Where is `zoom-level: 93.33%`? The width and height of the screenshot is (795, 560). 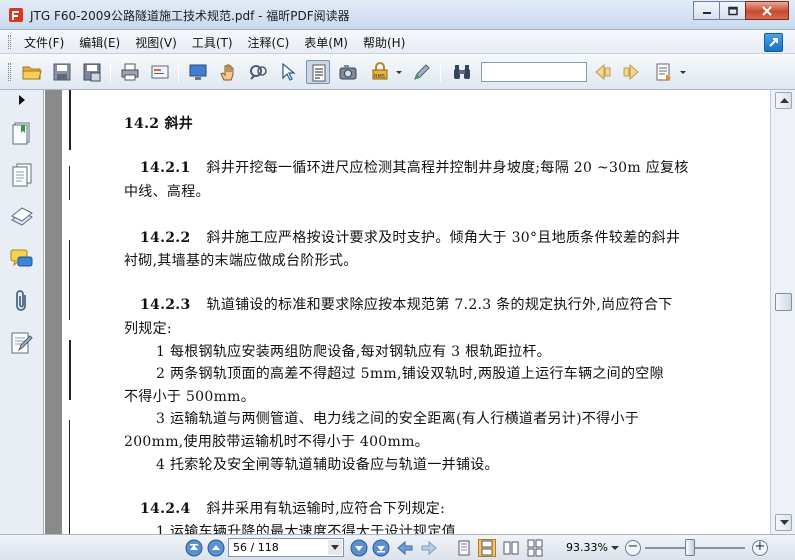 zoom-level: 93.33% is located at coordinates (587, 547).